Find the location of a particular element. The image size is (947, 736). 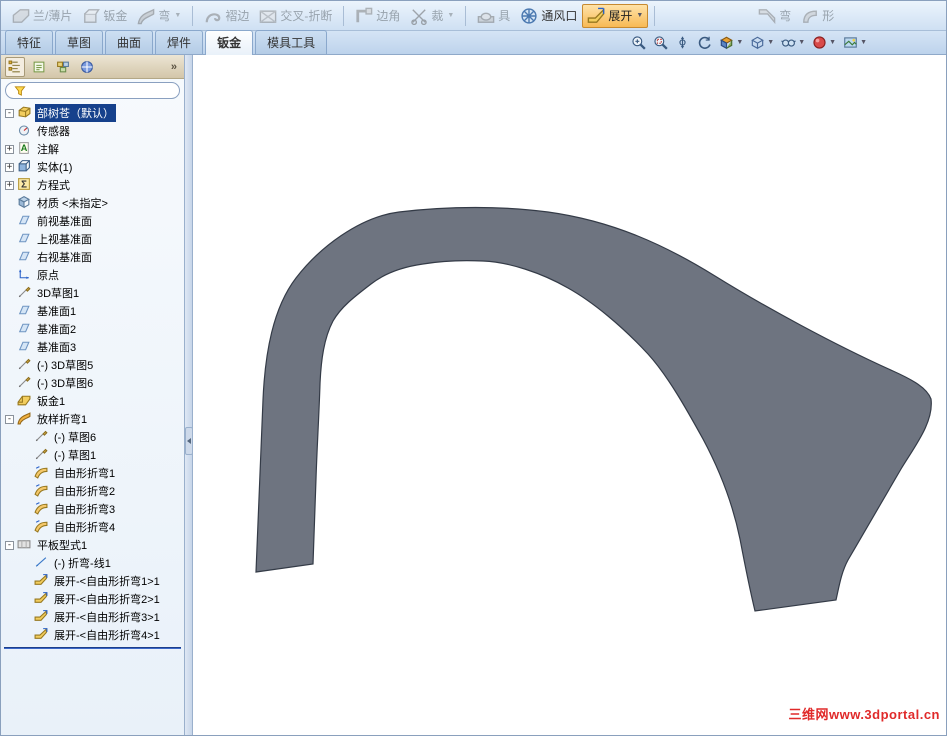

unfold-f-icon is located at coordinates (41, 617).